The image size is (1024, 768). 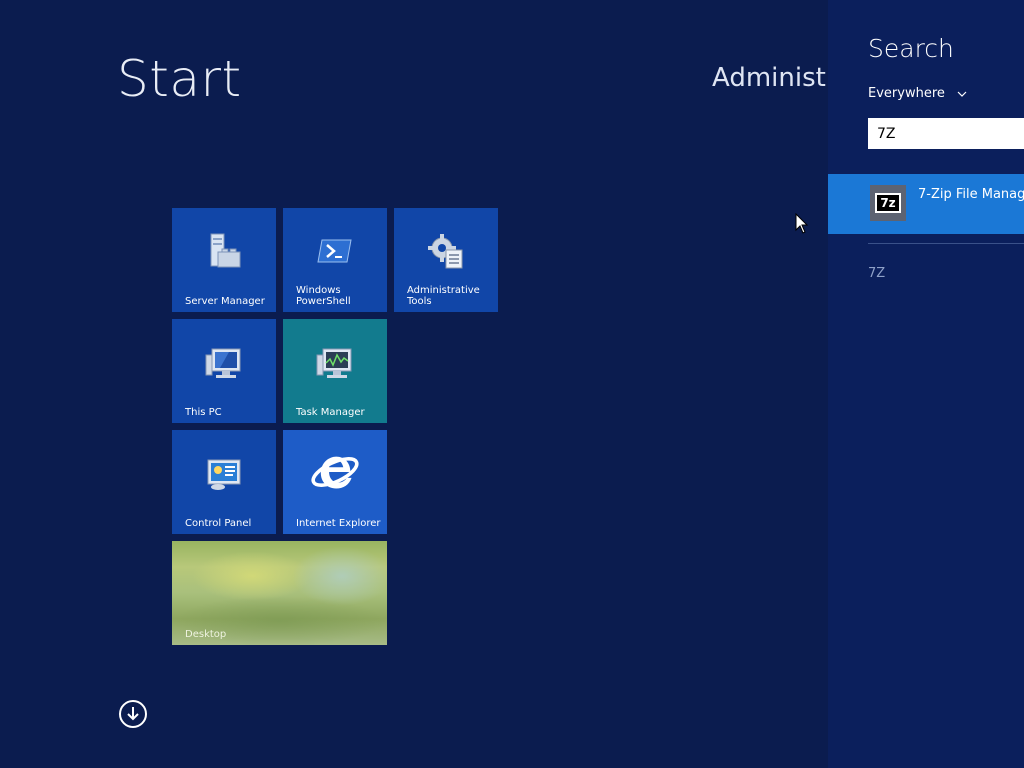 I want to click on search-scope-dropdown: Everywhere, so click(x=917, y=93).